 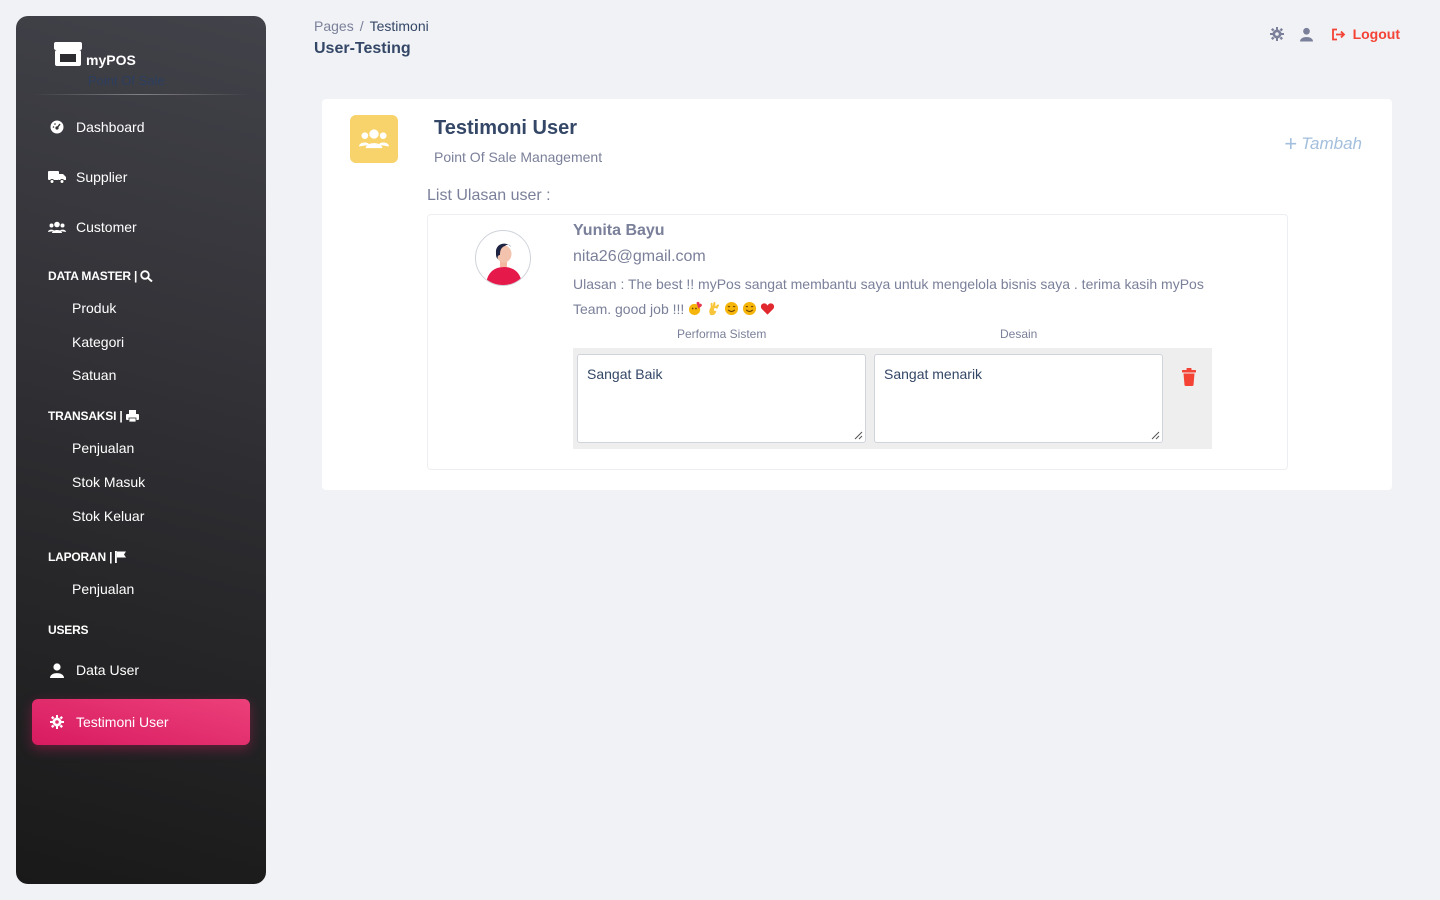 I want to click on logout-label: Logout, so click(x=1376, y=34).